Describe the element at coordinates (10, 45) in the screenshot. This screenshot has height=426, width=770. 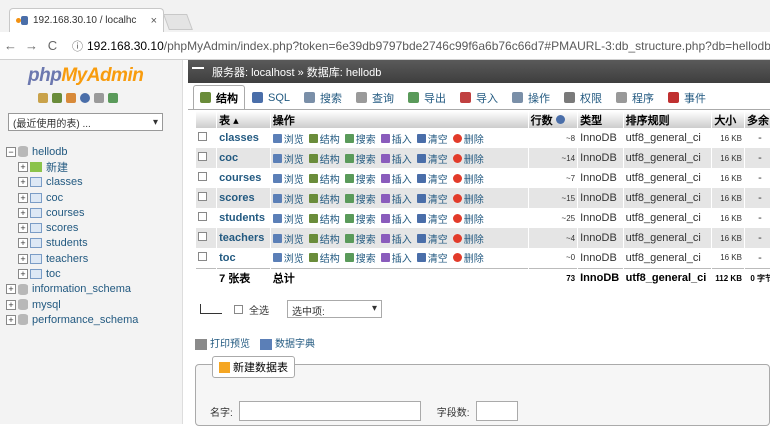
I see `back-icon: ←` at that location.